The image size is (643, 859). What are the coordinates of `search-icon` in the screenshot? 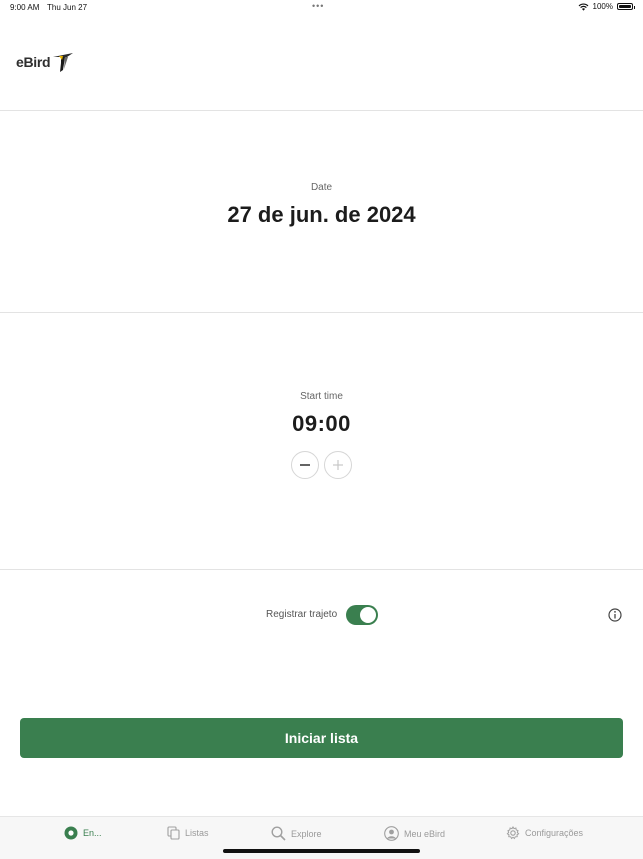 It's located at (278, 833).